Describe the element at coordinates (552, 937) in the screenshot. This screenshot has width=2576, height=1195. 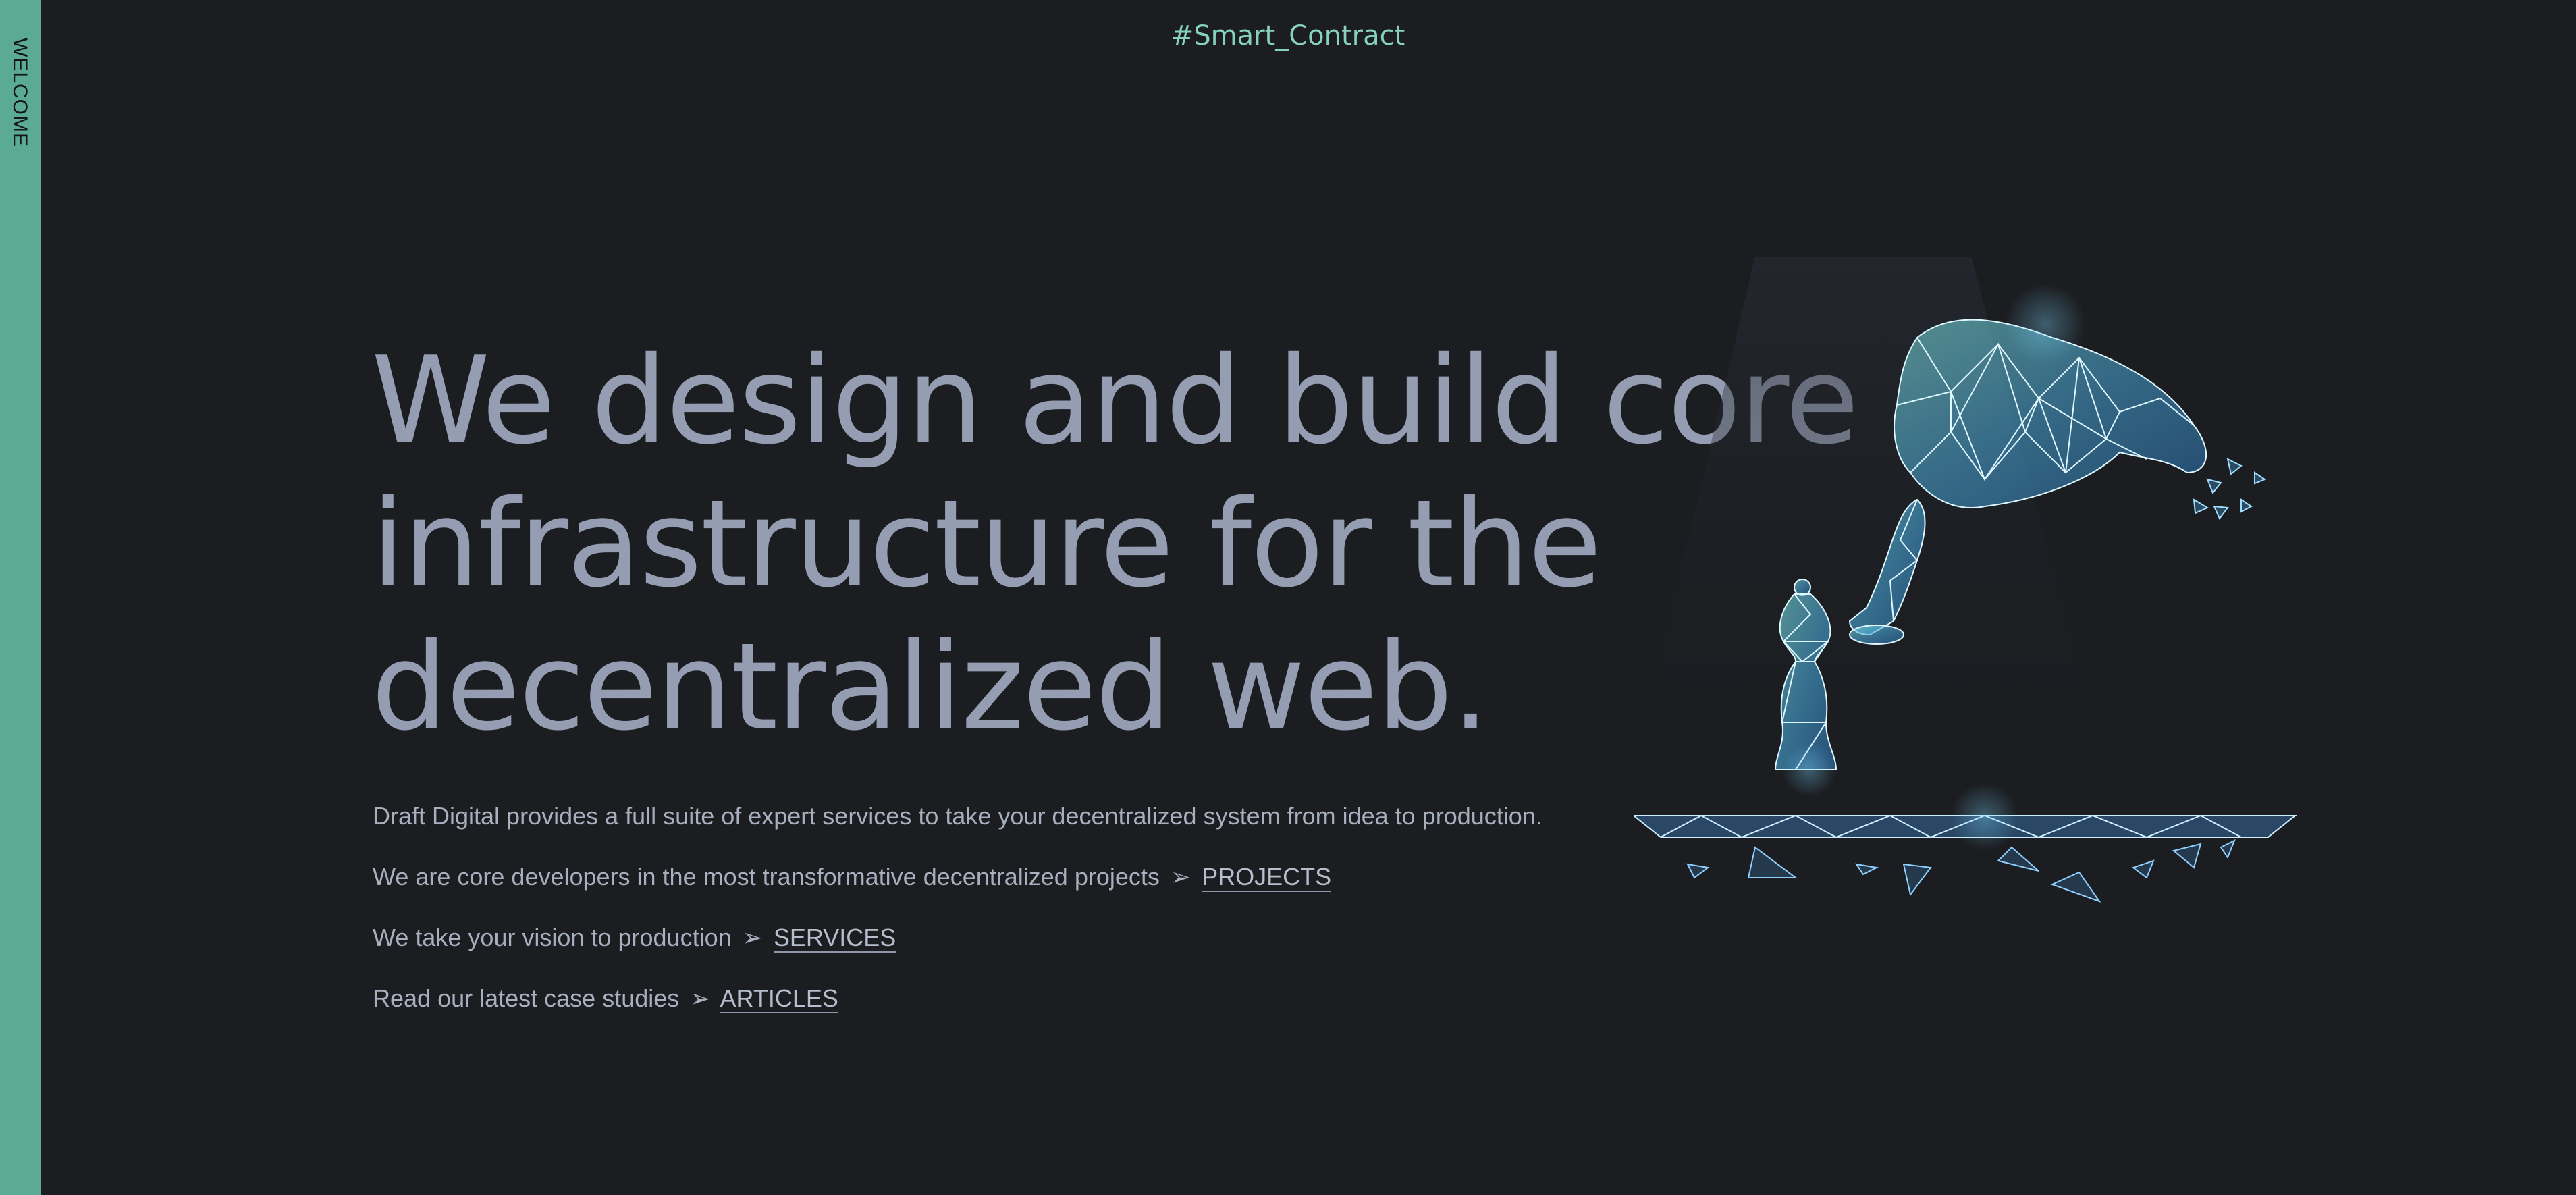
I see `services-line-text: We take your vision to production` at that location.